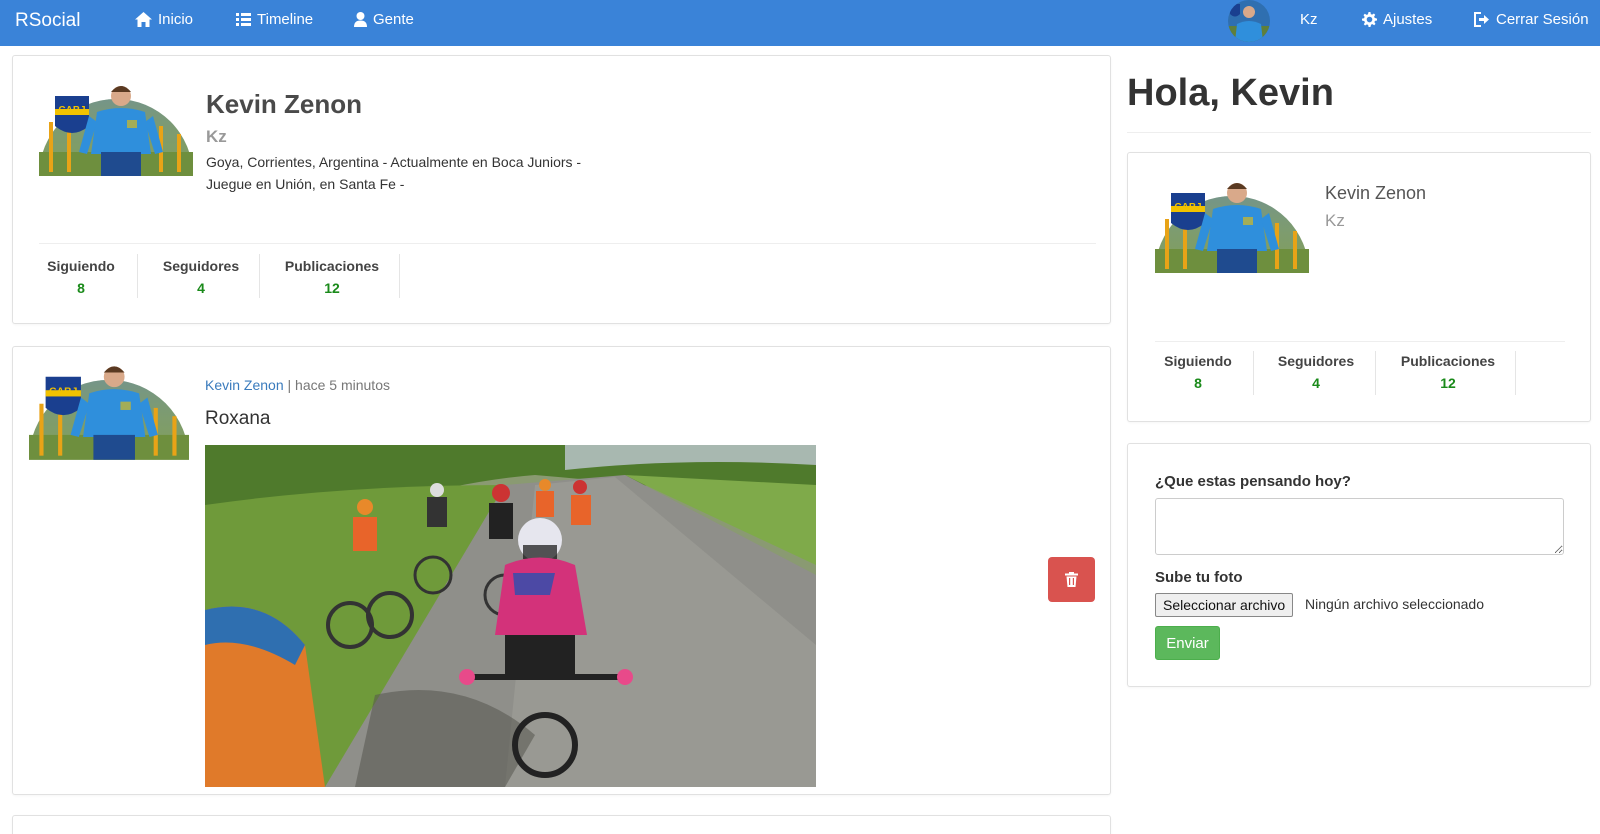 Image resolution: width=1600 pixels, height=834 pixels. Describe the element at coordinates (109, 411) in the screenshot. I see `post-author-avatar` at that location.